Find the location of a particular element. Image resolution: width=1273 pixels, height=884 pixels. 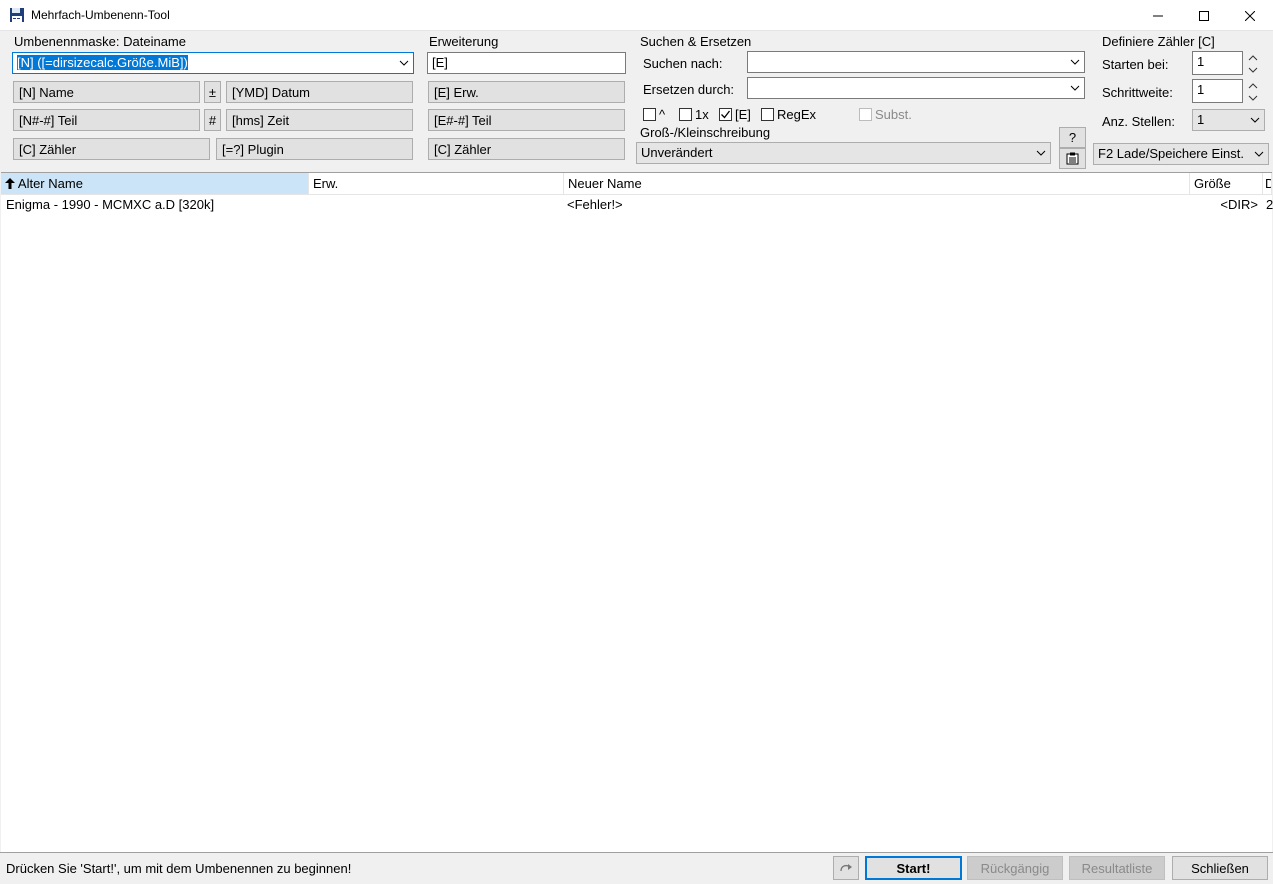

column-header-extension: Erw. is located at coordinates (436, 183).